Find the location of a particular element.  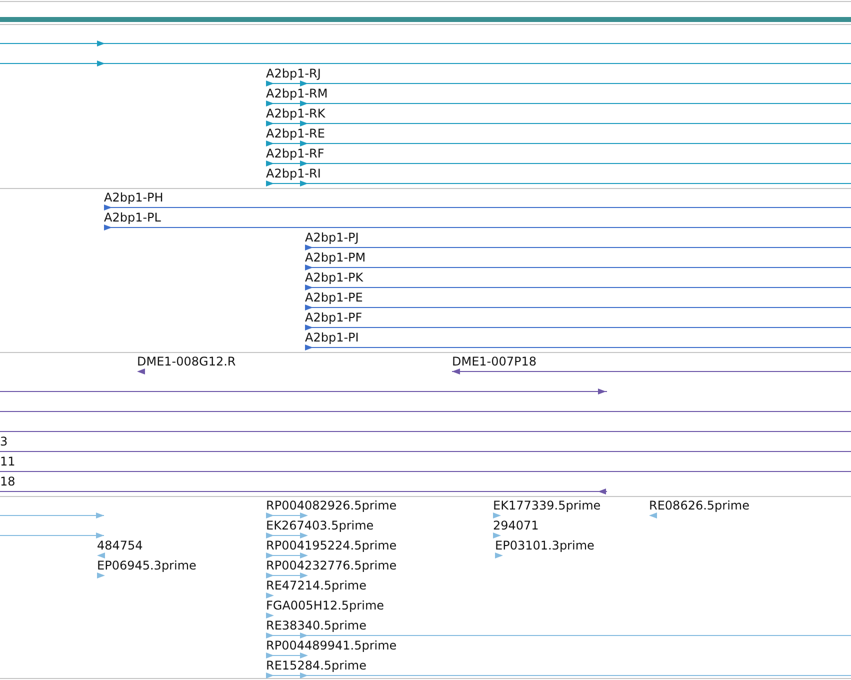

feature-label: DME1-007P18 is located at coordinates (494, 361).